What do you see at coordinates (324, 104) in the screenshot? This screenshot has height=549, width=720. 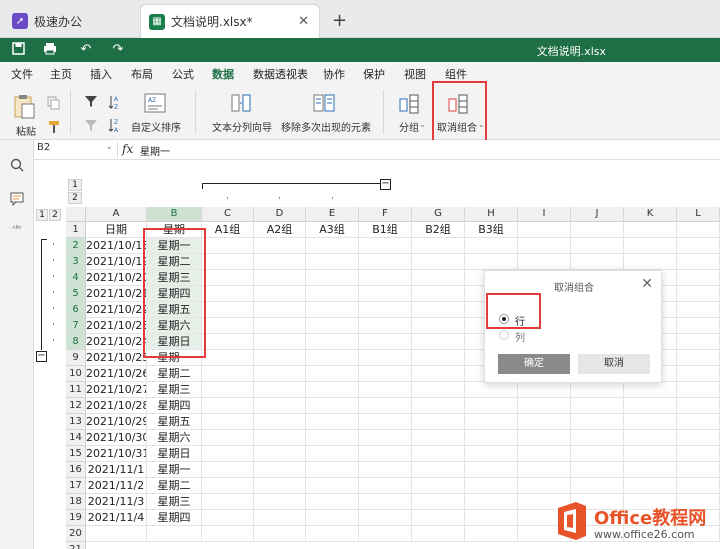 I see `remove-duplicates-icon` at bounding box center [324, 104].